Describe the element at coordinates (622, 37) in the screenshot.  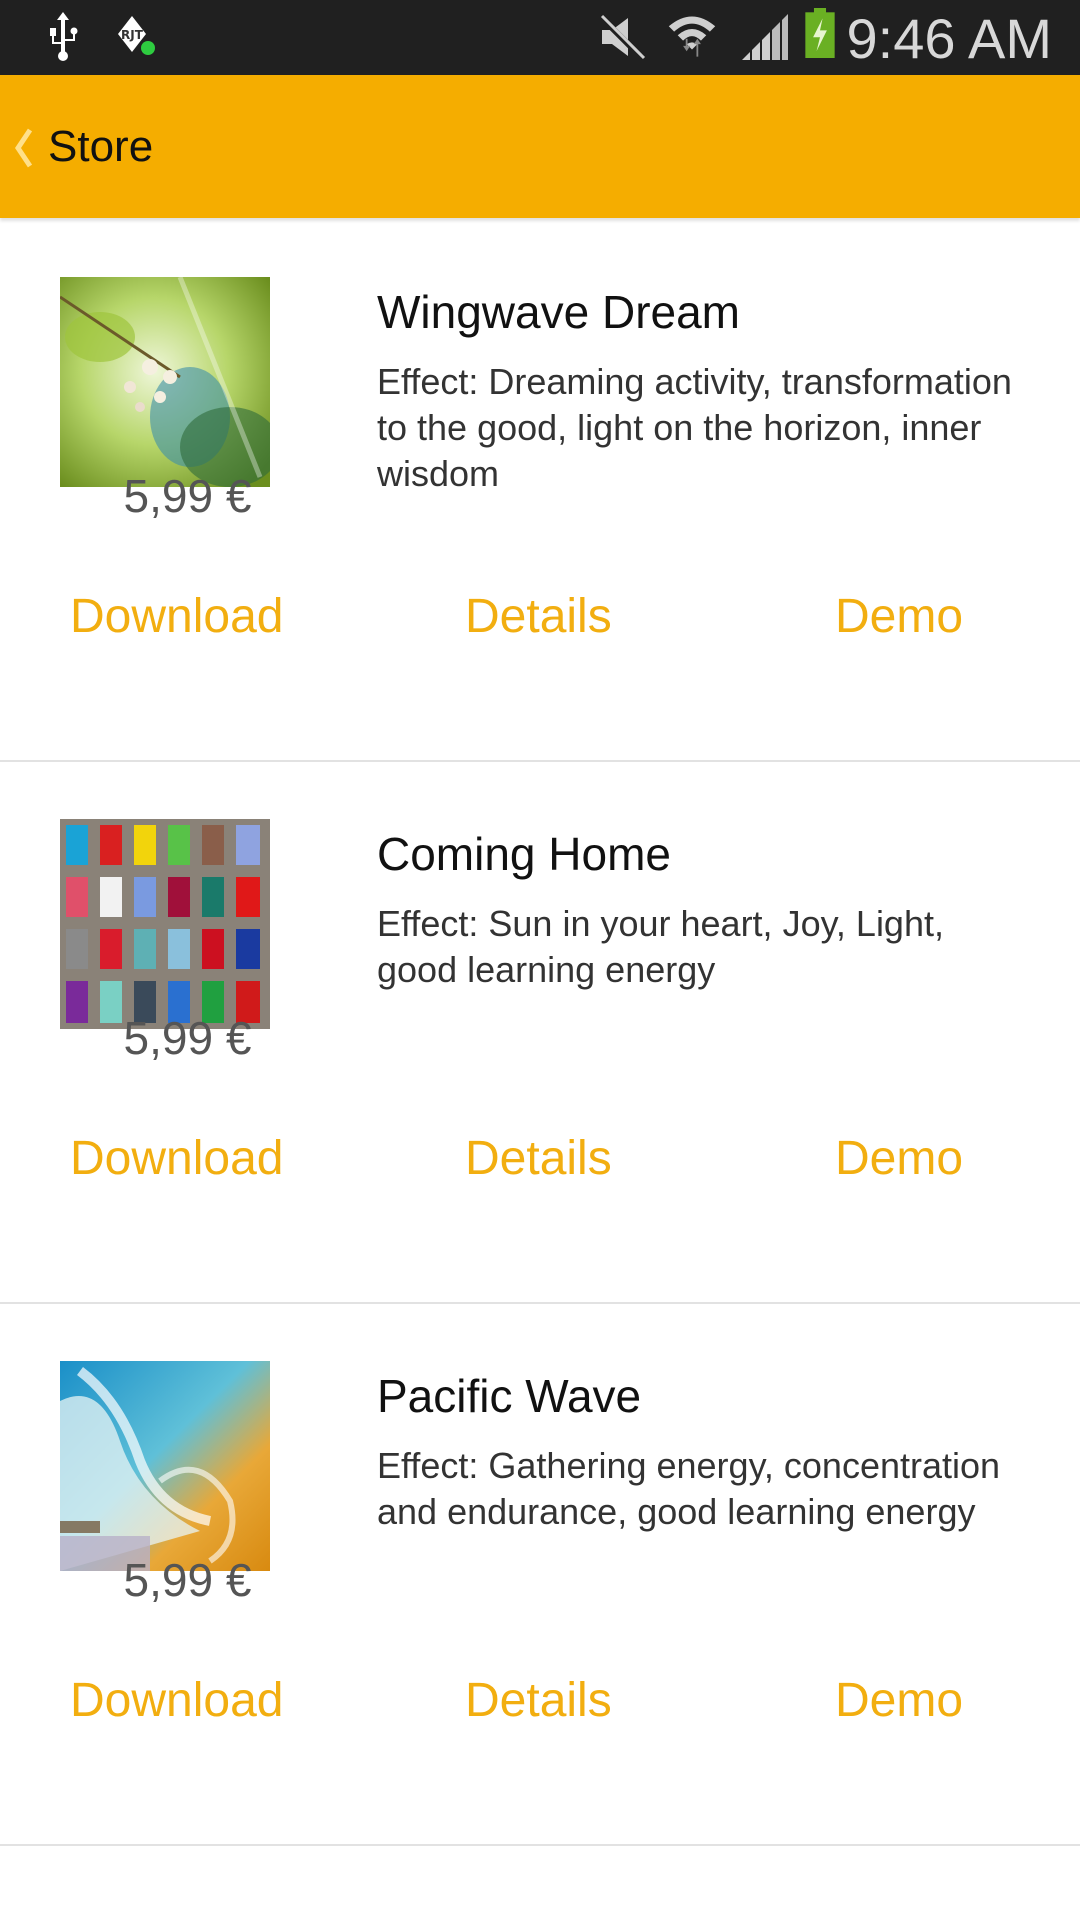
I see `mute-icon` at that location.